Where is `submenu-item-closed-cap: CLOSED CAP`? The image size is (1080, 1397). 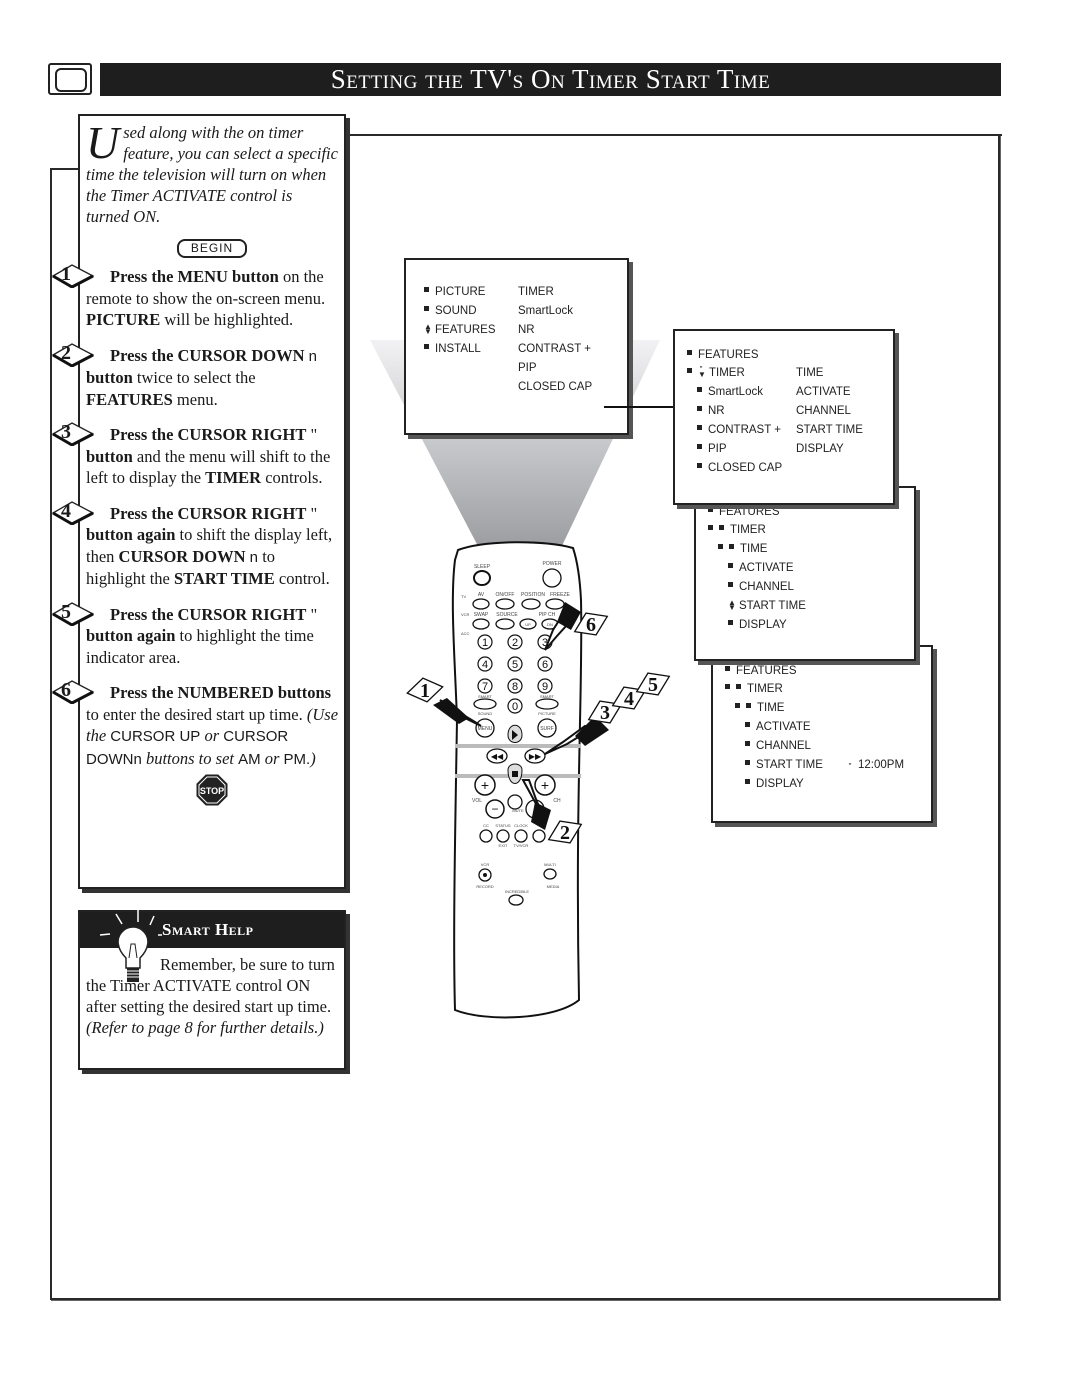
submenu-item-closed-cap: CLOSED CAP is located at coordinates (555, 387).